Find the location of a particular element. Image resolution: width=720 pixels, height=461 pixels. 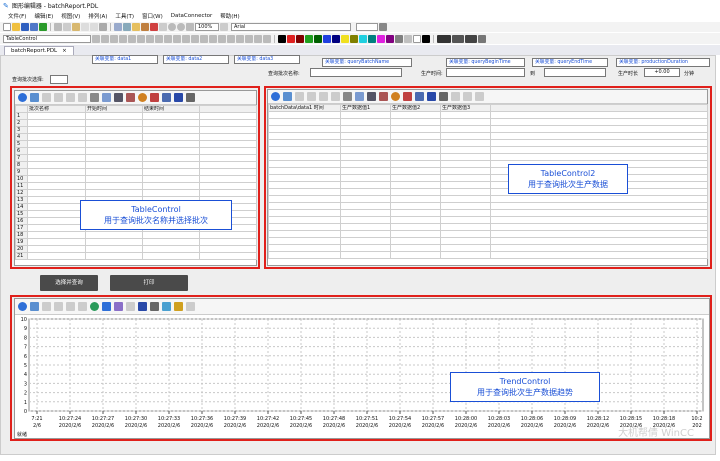

distribute-h-icon is located at coordinates (195, 38).